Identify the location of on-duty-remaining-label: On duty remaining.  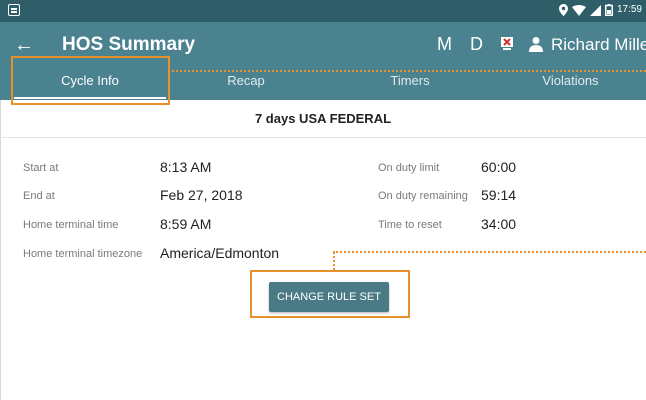
(423, 196).